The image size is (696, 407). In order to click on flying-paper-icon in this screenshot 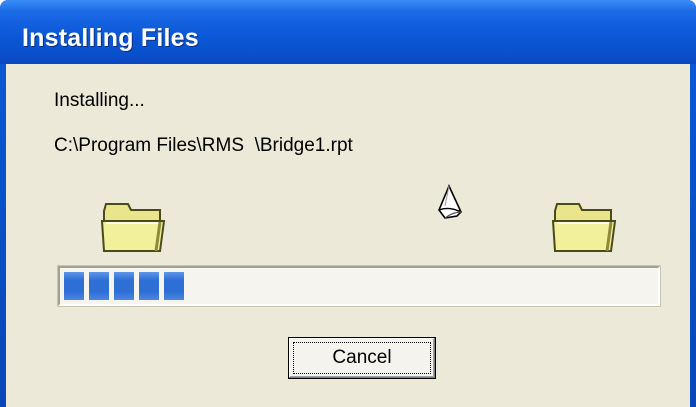, I will do `click(450, 201)`.